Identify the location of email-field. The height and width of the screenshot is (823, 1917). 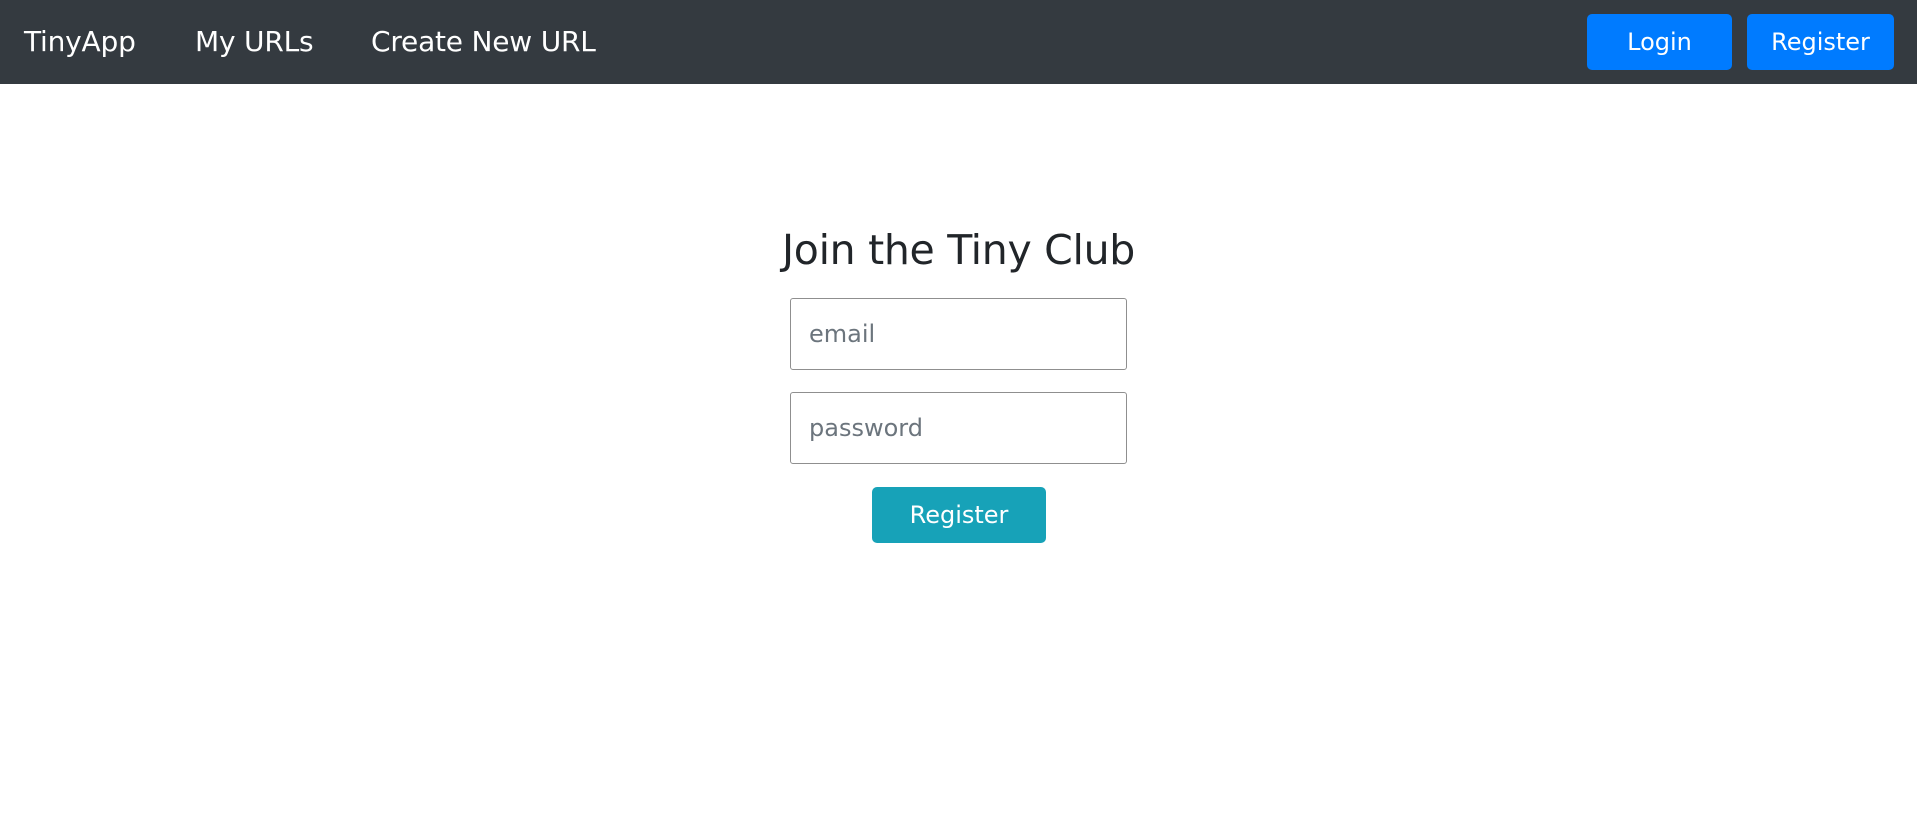
(958, 334).